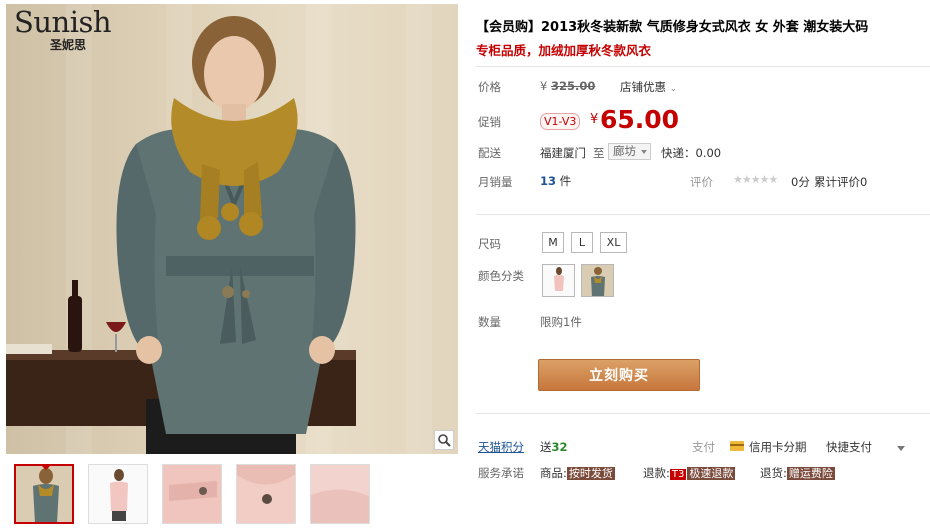 Image resolution: width=930 pixels, height=530 pixels. What do you see at coordinates (489, 322) in the screenshot?
I see `quantity-label: 数量` at bounding box center [489, 322].